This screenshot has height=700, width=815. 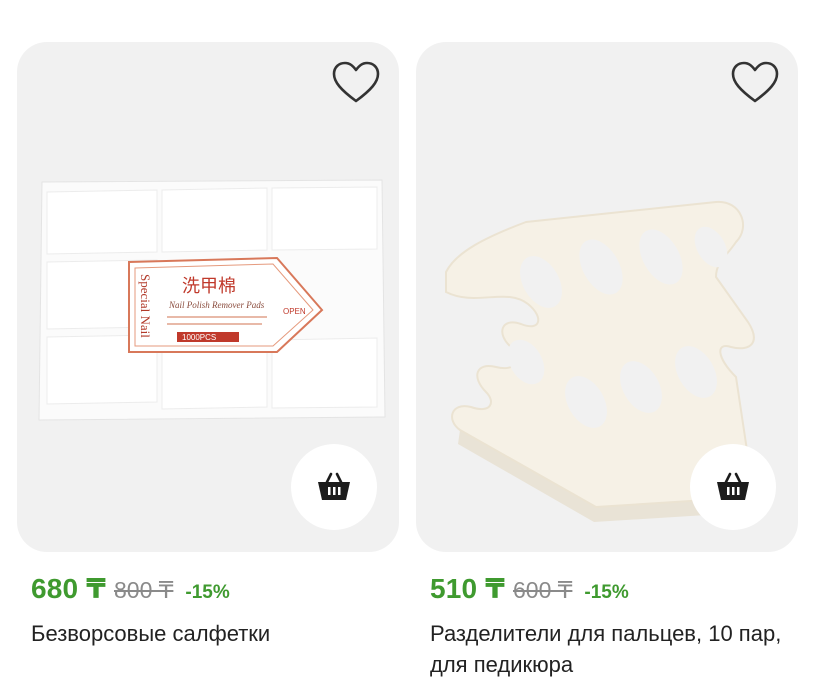 I want to click on old-price: 600 ₸, so click(x=542, y=590).